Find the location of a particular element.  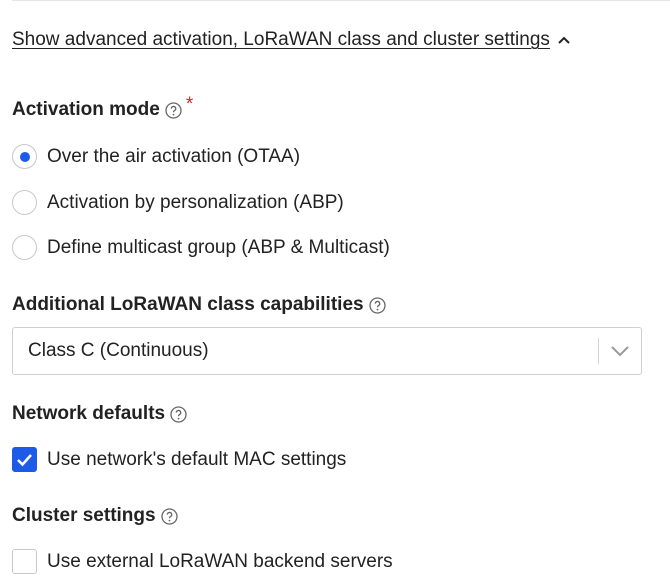

cluster-settings-checkbox-row: Use external LoRaWAN backend servers is located at coordinates (202, 561).